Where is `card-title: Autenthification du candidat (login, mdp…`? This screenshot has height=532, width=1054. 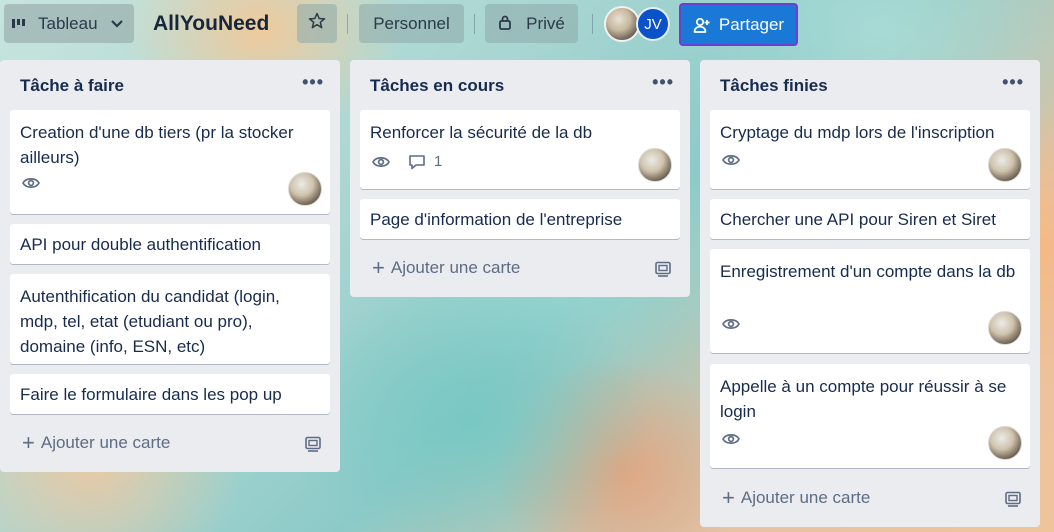 card-title: Autenthification du candidat (login, mdp… is located at coordinates (150, 321).